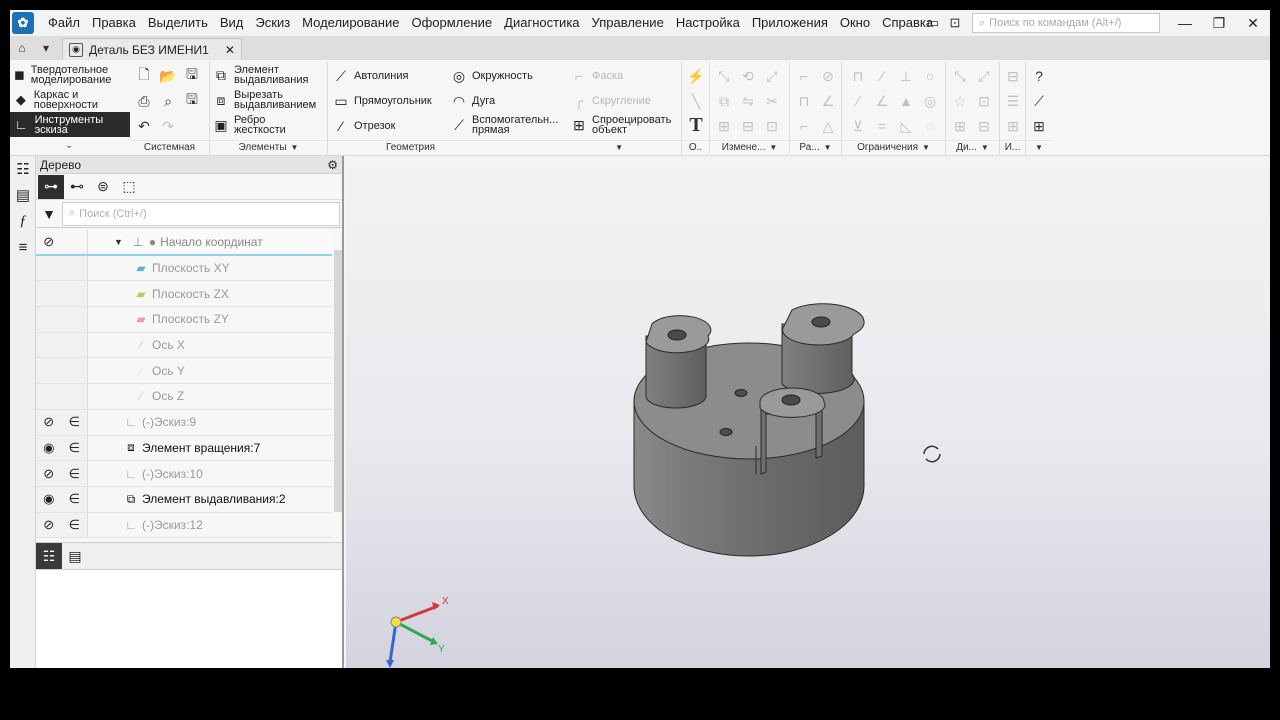 The width and height of the screenshot is (1280, 720). What do you see at coordinates (984, 126) in the screenshot?
I see `grid-icon: ⊟` at bounding box center [984, 126].